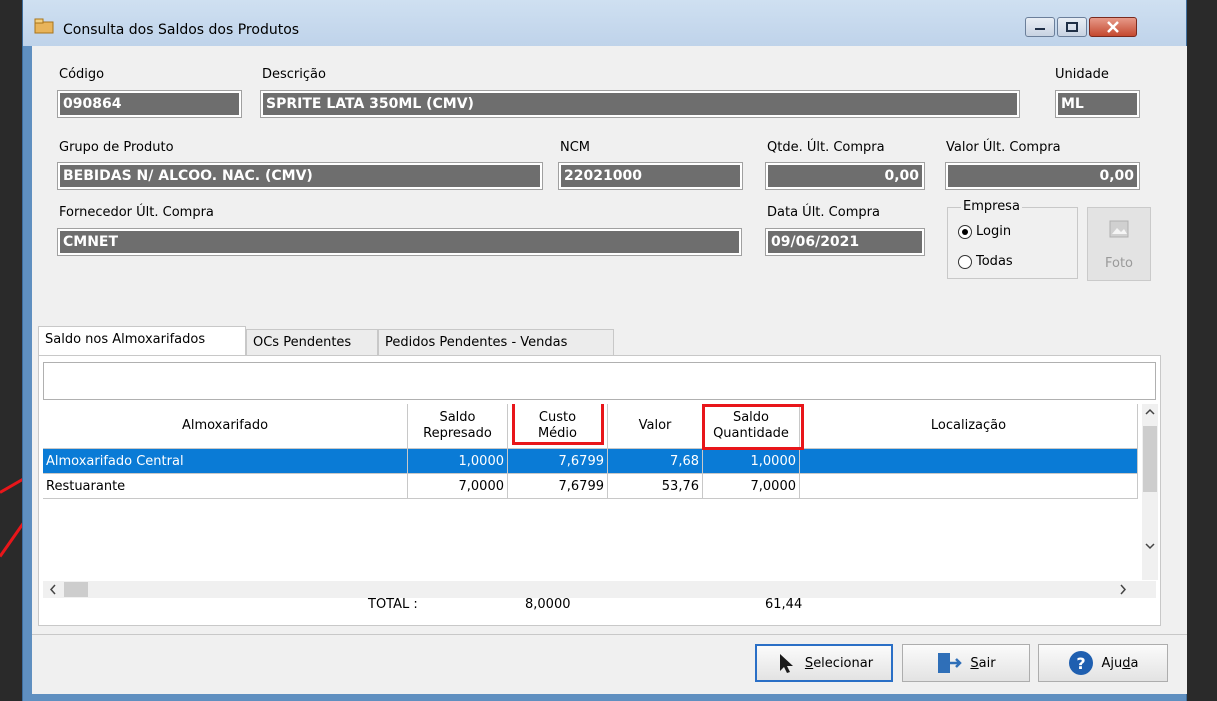 Image resolution: width=1217 pixels, height=701 pixels. What do you see at coordinates (225, 486) in the screenshot?
I see `table-row-2-almoxarifado: Restuarante` at bounding box center [225, 486].